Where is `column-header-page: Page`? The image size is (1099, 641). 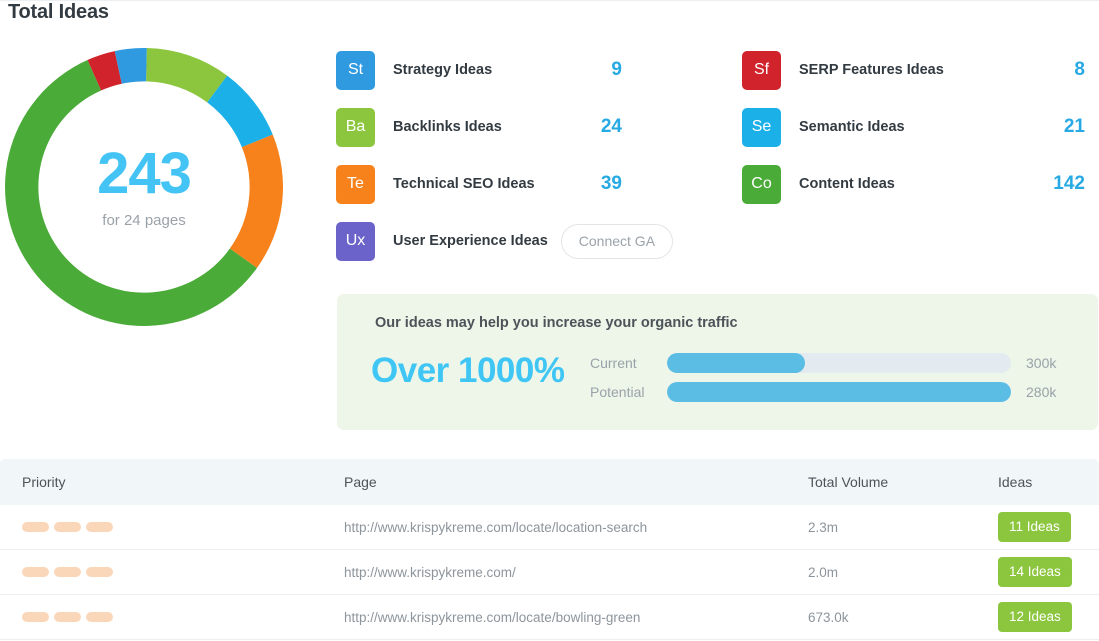 column-header-page: Page is located at coordinates (576, 482).